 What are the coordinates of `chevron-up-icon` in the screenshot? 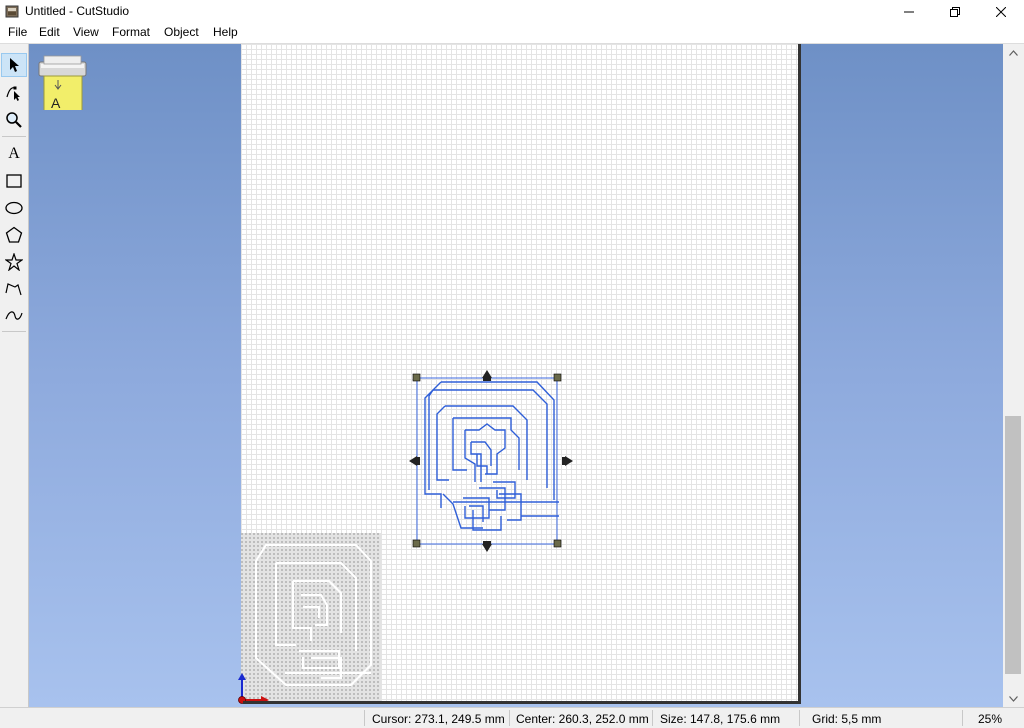 It's located at (1013, 52).